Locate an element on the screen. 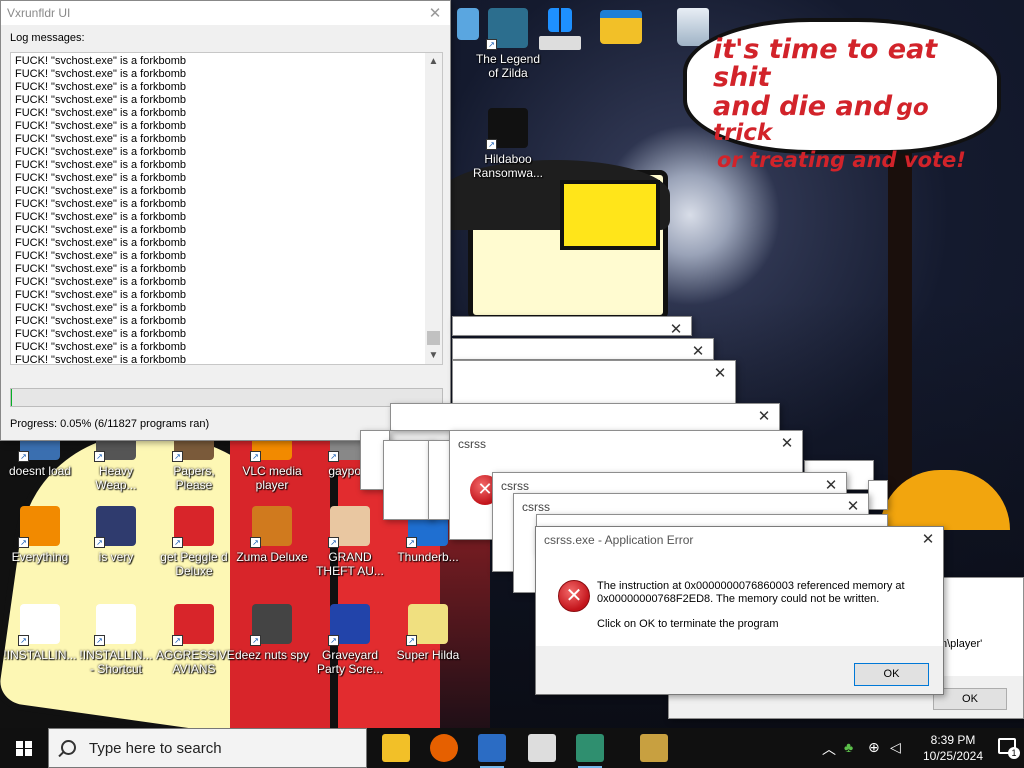 The image size is (1024, 768). game-icon is located at coordinates (654, 748).